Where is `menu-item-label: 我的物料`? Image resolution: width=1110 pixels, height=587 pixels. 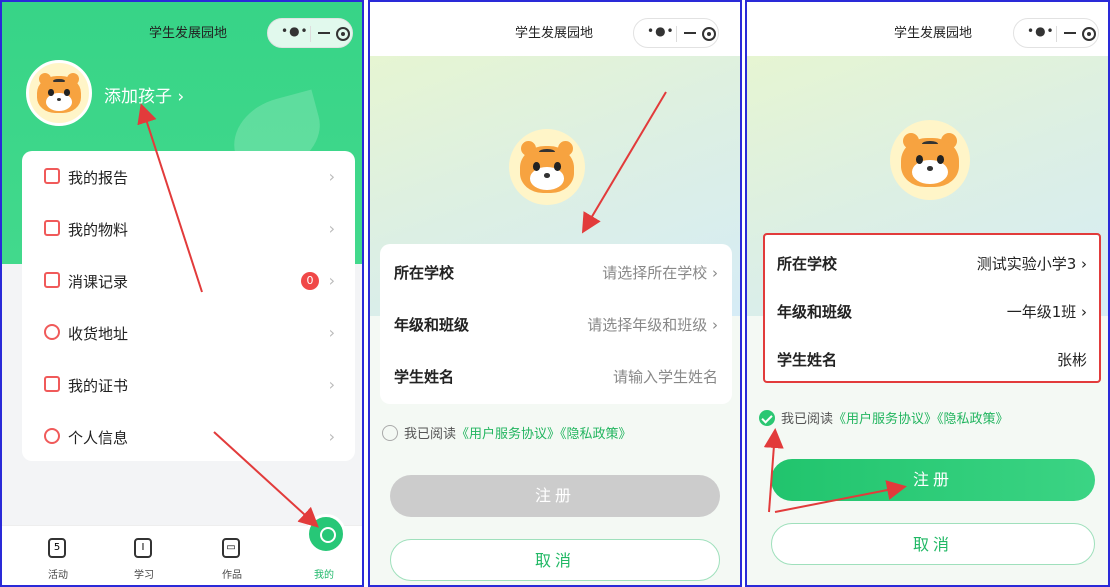
menu-item-label: 我的物料 is located at coordinates (98, 230).